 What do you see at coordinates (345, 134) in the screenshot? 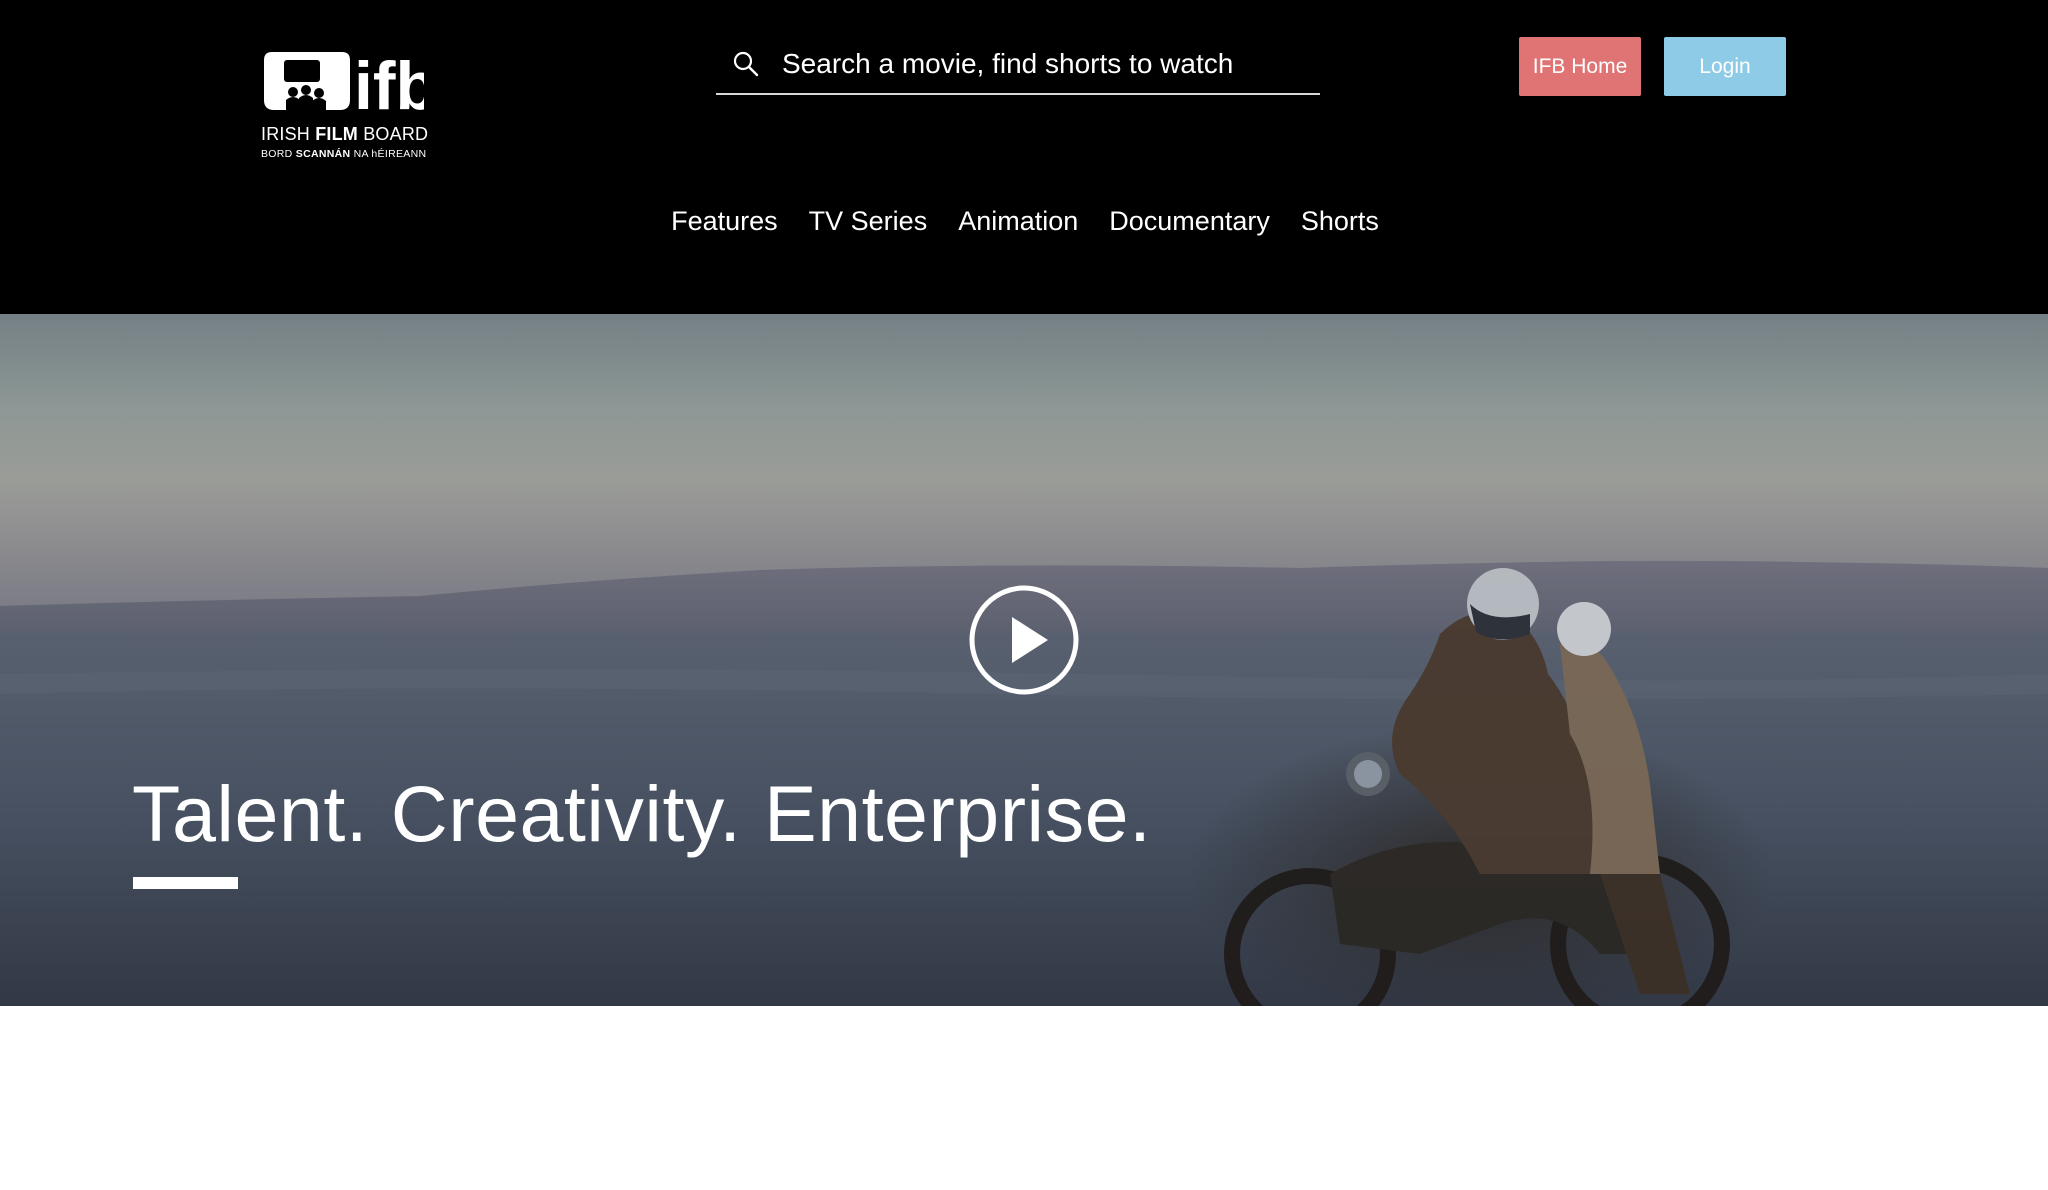
I see `logo-wordmark-english: IRISH FILM BOARD` at bounding box center [345, 134].